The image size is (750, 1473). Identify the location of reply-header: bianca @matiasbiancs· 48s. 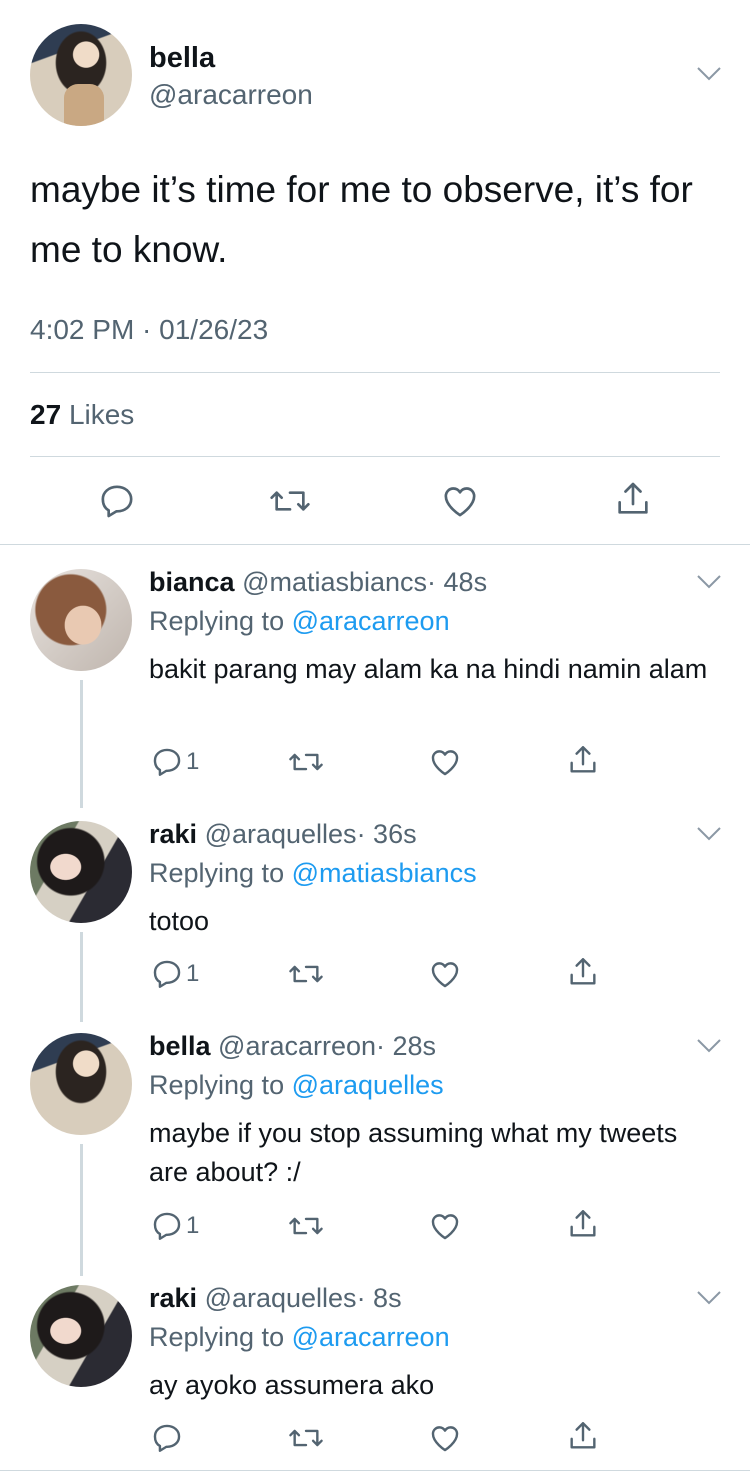
(318, 582).